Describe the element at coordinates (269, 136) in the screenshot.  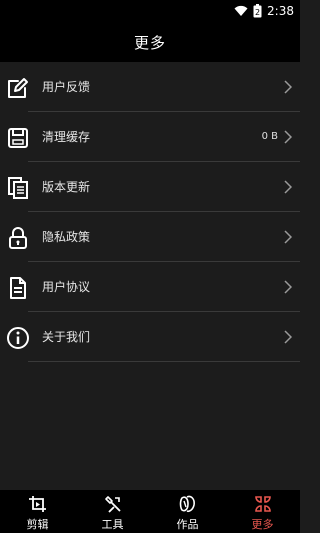
I see `cache-size-value: 0 B` at that location.